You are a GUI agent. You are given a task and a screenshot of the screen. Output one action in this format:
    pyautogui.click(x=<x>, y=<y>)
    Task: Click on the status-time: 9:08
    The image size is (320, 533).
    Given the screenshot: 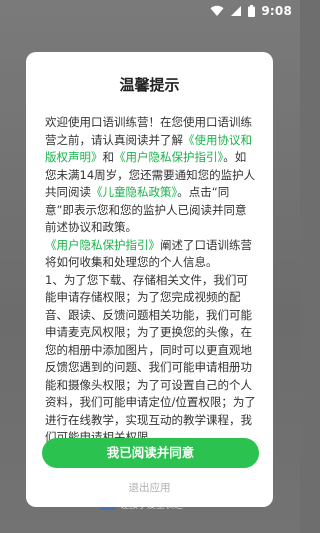 What is the action you would take?
    pyautogui.click(x=276, y=11)
    